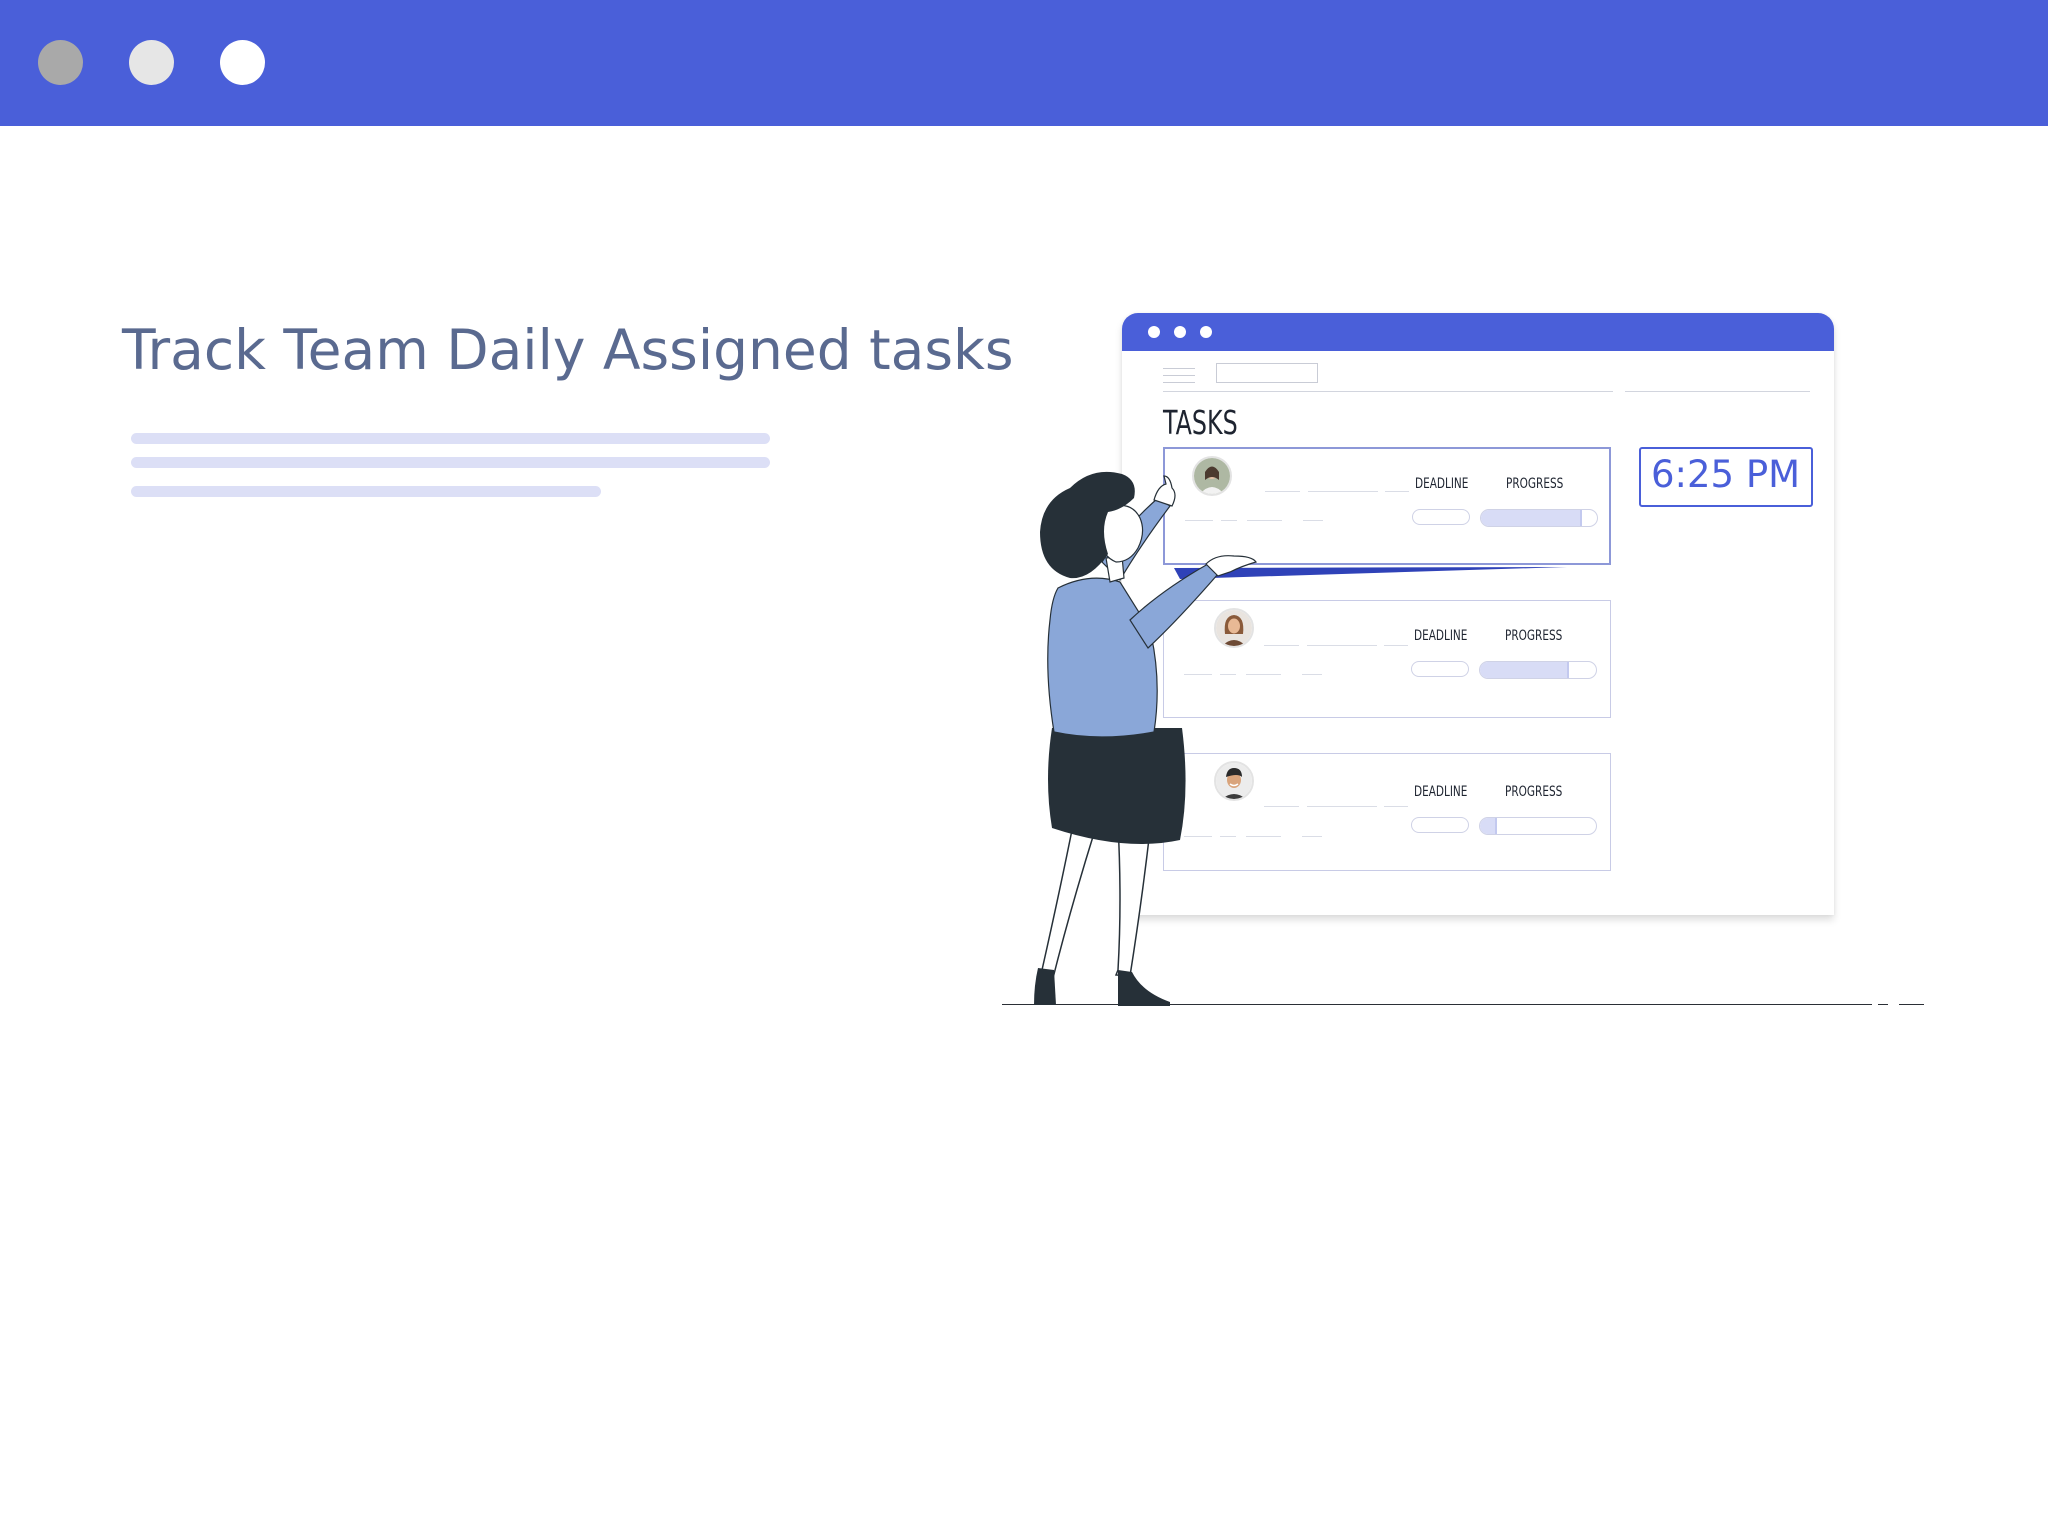  I want to click on maximize-dot, so click(242, 62).